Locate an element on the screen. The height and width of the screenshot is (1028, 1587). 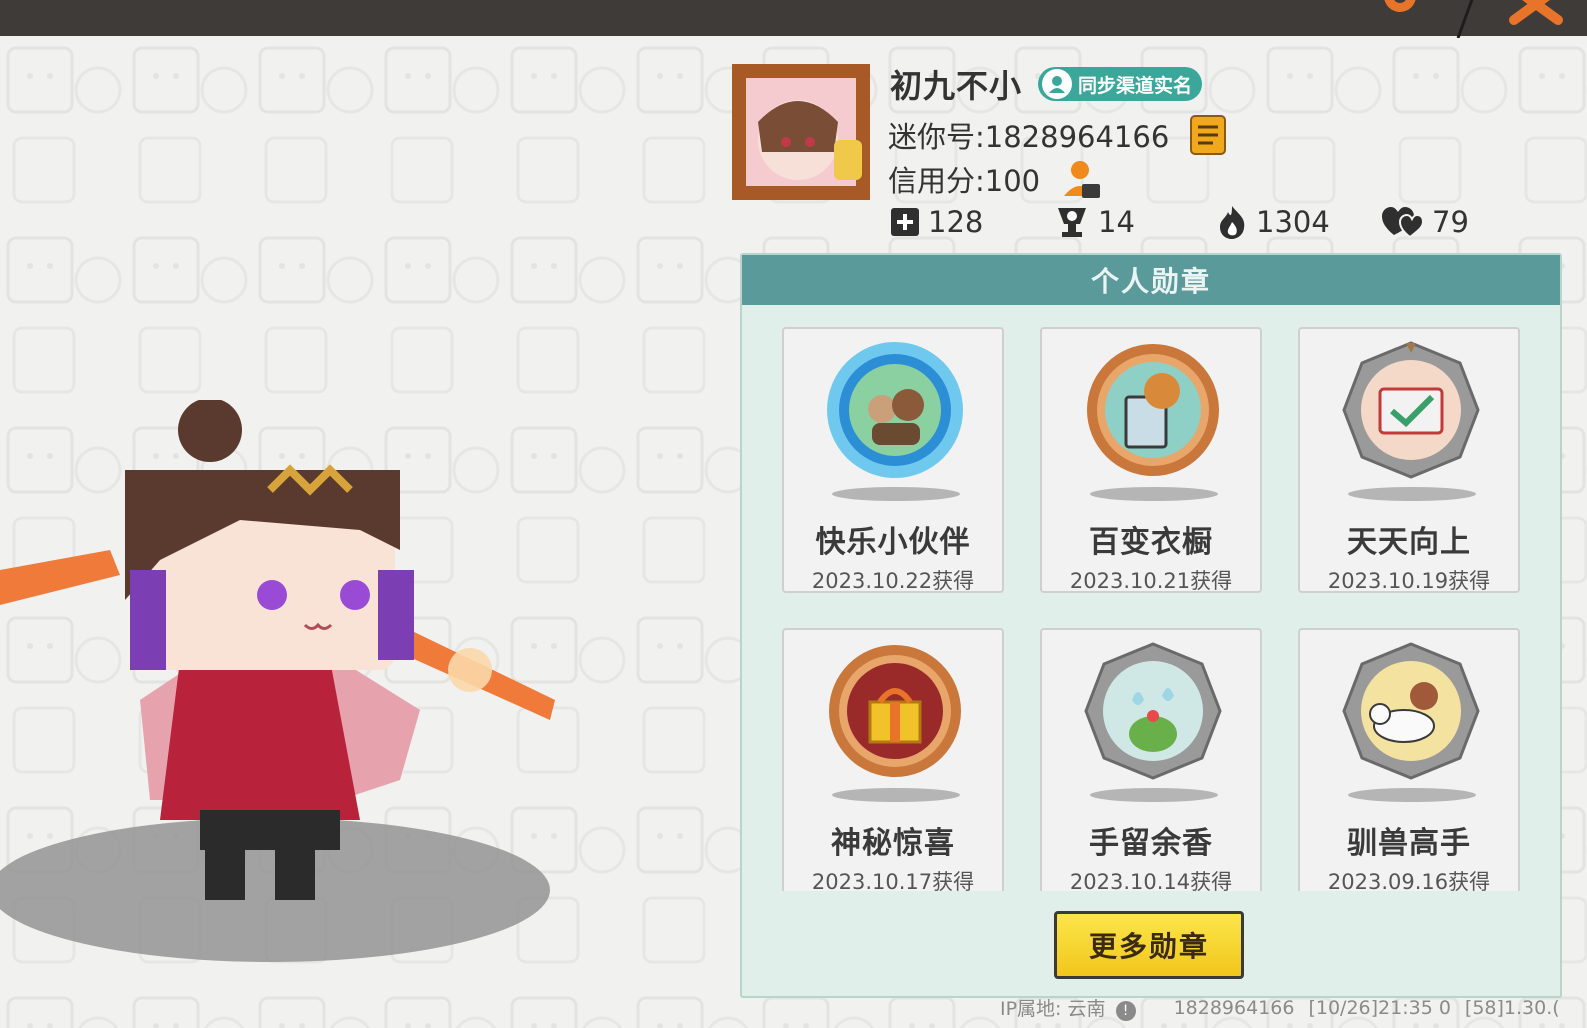
ip-location: IP属地: 云南 ! is located at coordinates (1068, 1007).